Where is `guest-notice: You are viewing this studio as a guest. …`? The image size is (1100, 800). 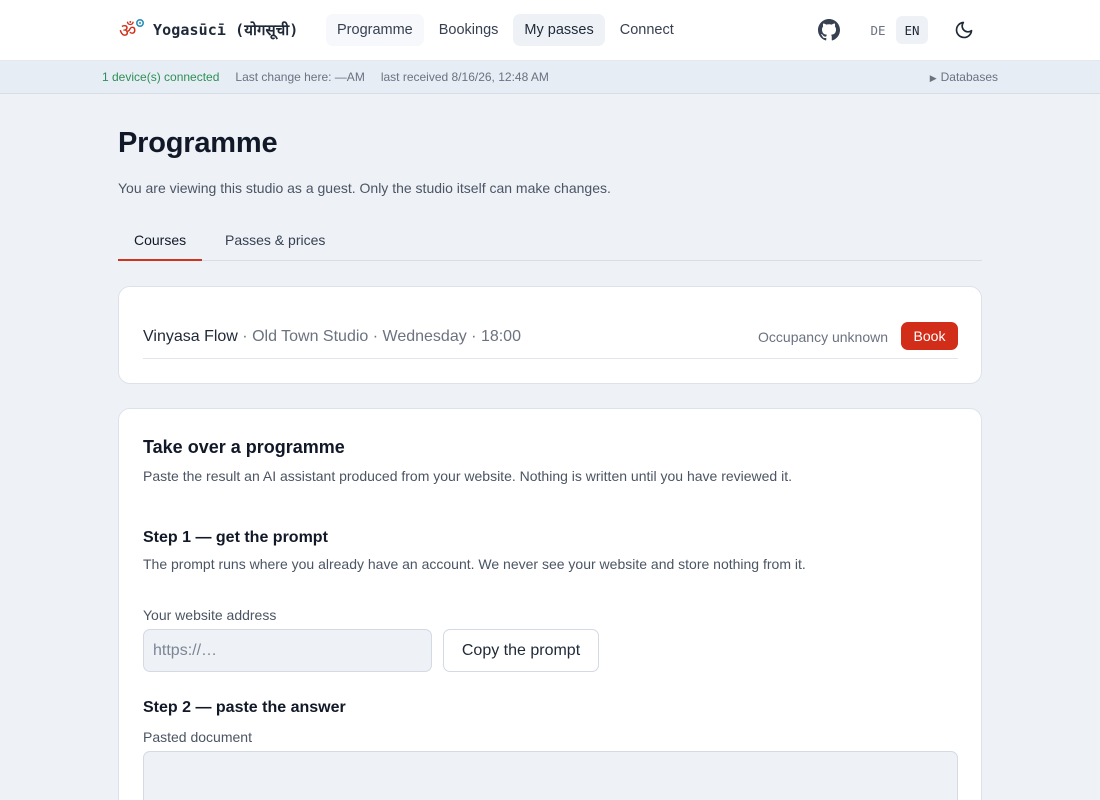
guest-notice: You are viewing this studio as a guest. … is located at coordinates (364, 188).